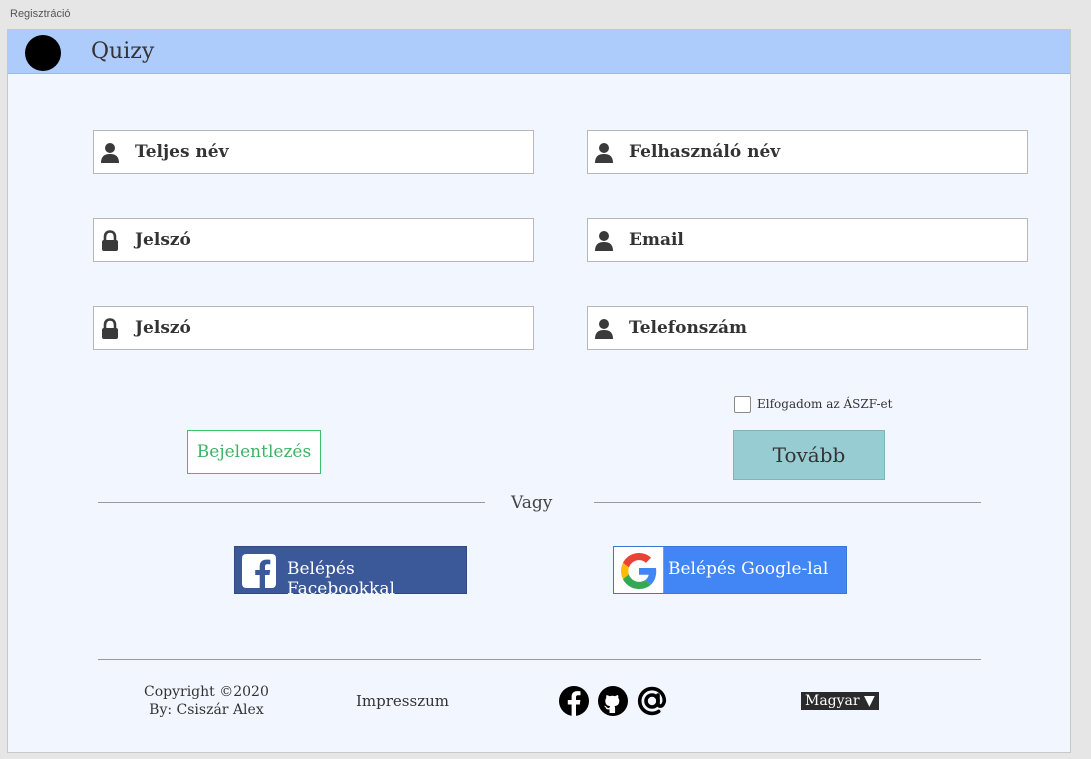  What do you see at coordinates (206, 710) in the screenshot?
I see `author-text: By: Csiszár Alex` at bounding box center [206, 710].